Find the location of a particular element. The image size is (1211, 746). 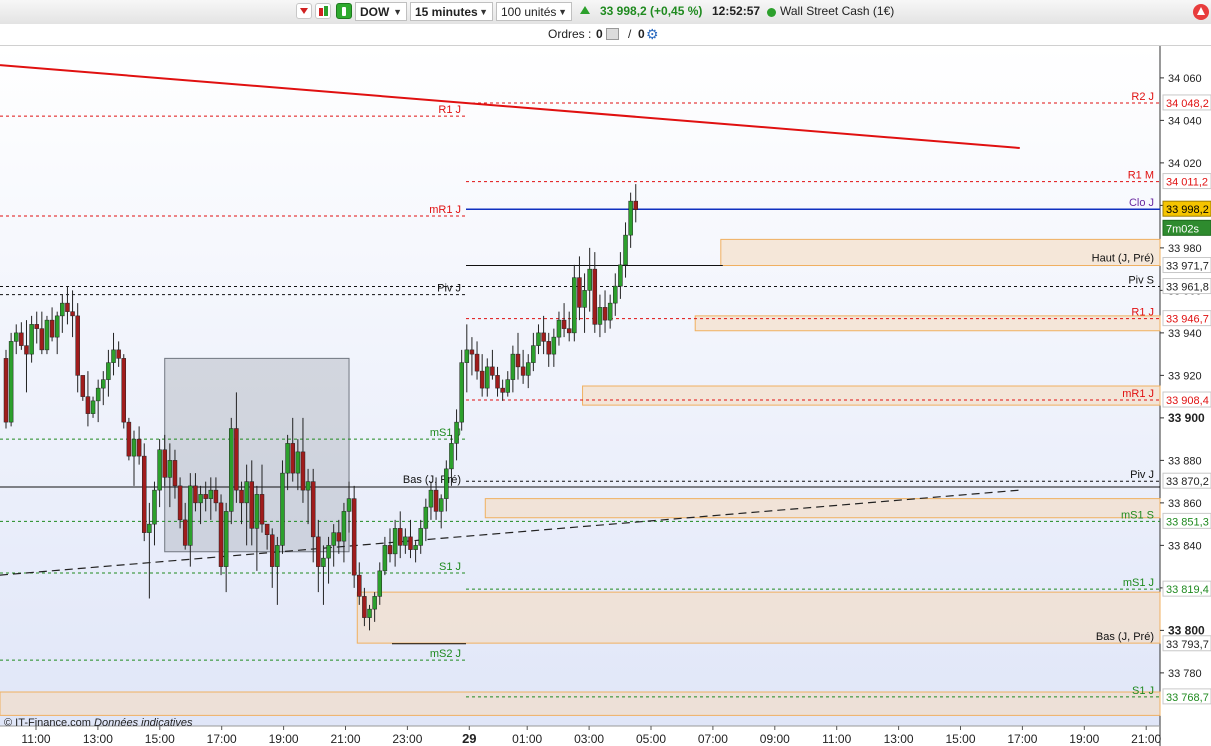

value-tag-label: 34 048,2 is located at coordinates (1187, 104).